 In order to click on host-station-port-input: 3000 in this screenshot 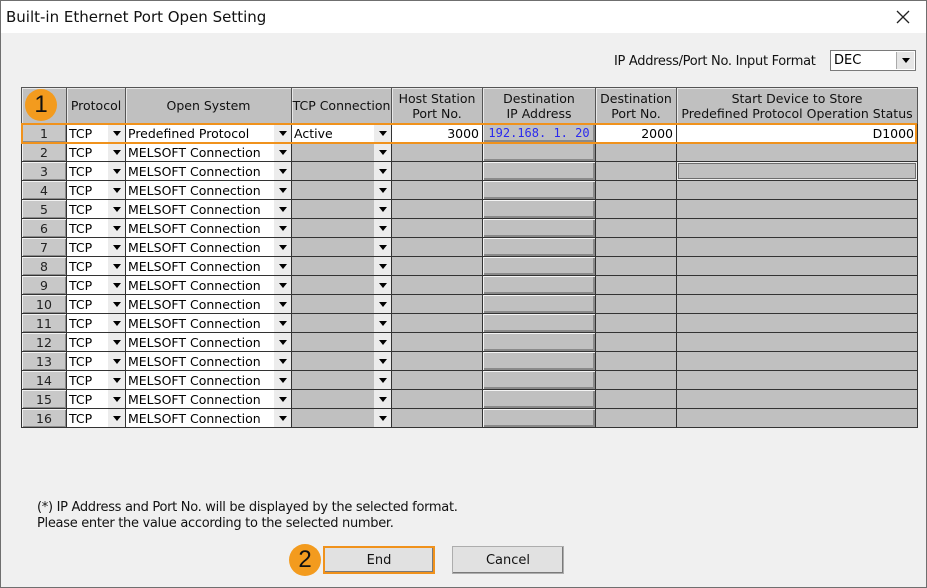, I will do `click(437, 133)`.